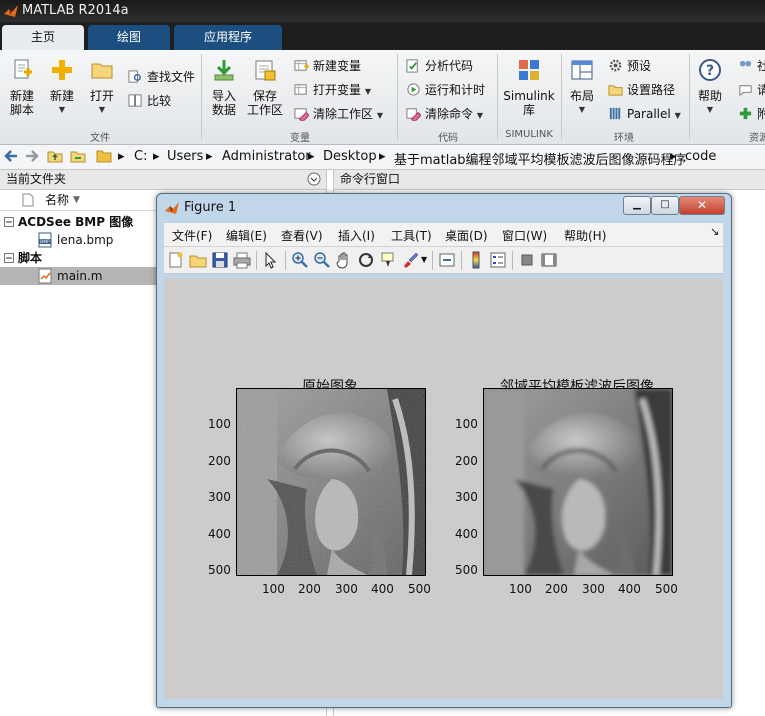 The image size is (765, 716). I want to click on legend-icon, so click(498, 260).